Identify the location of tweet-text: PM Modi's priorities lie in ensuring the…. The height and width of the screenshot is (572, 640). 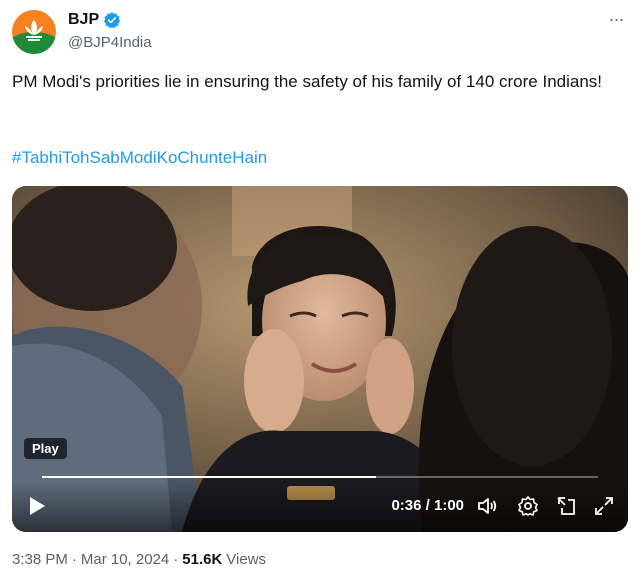
(307, 81).